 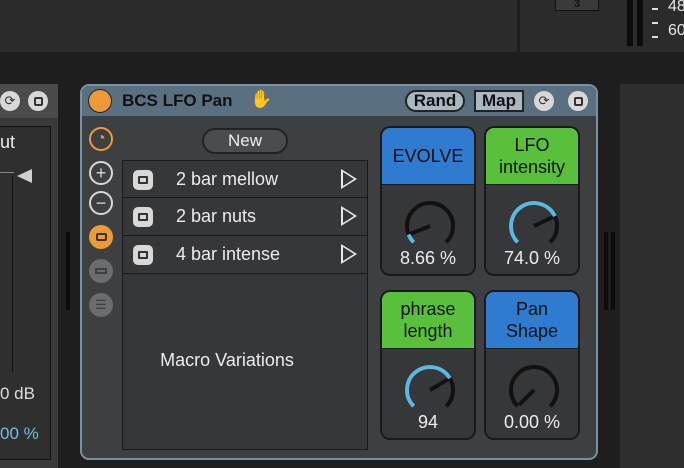 What do you see at coordinates (428, 422) in the screenshot?
I see `macro-value: 94` at bounding box center [428, 422].